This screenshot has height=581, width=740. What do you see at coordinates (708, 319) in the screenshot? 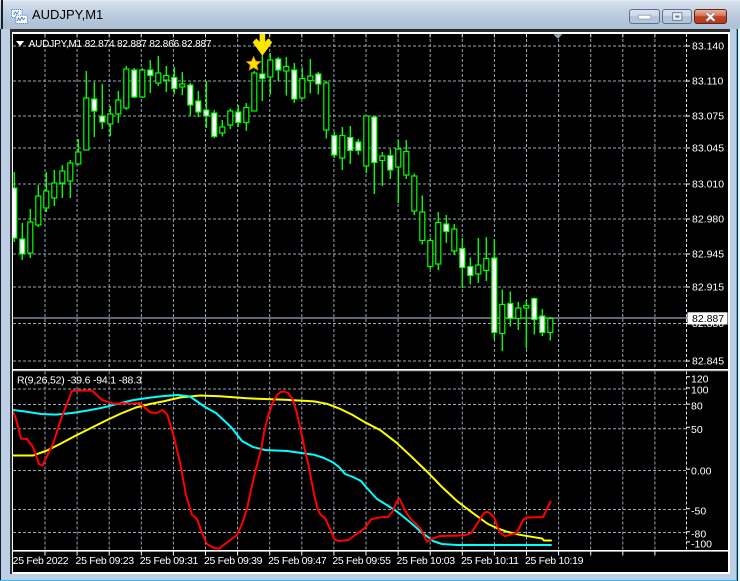
I see `svg-text: 82.887` at bounding box center [708, 319].